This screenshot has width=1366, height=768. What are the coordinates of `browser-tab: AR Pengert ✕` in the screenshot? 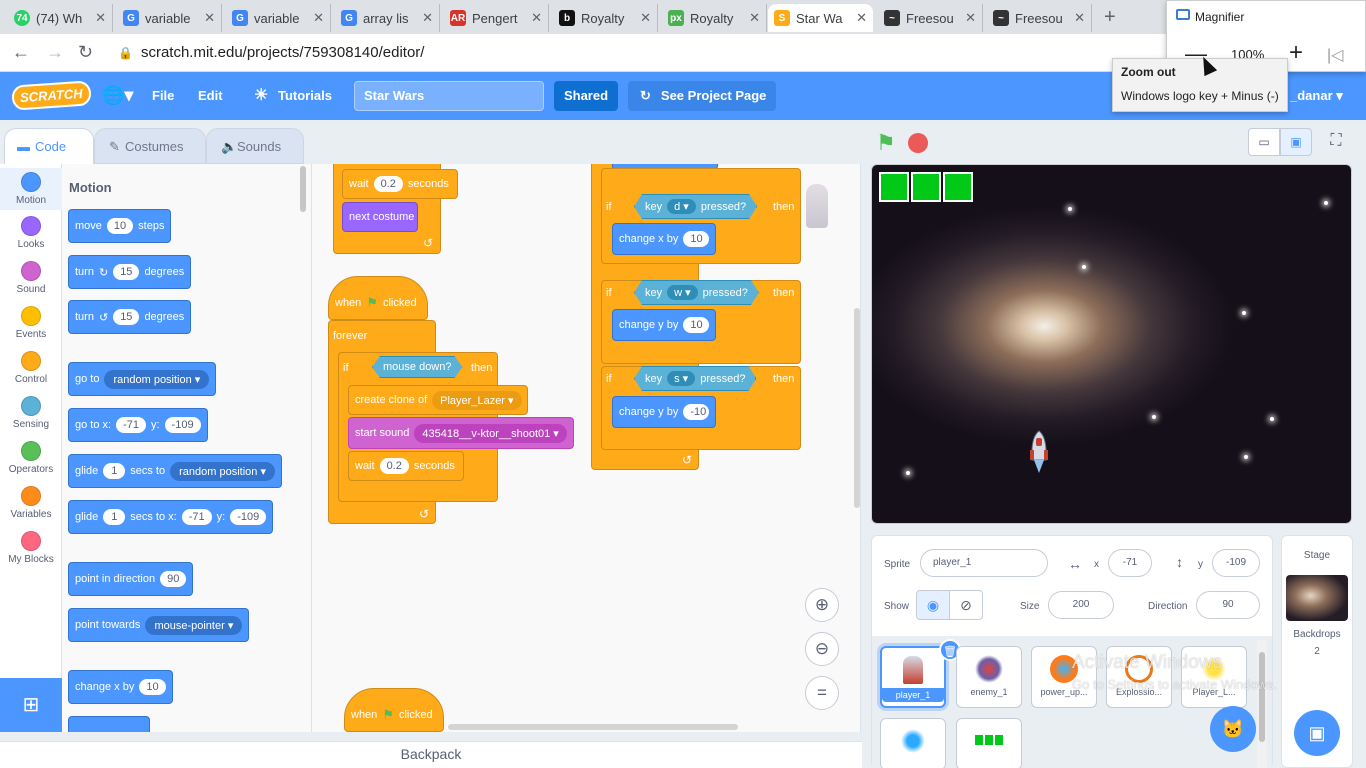 It's located at (496, 18).